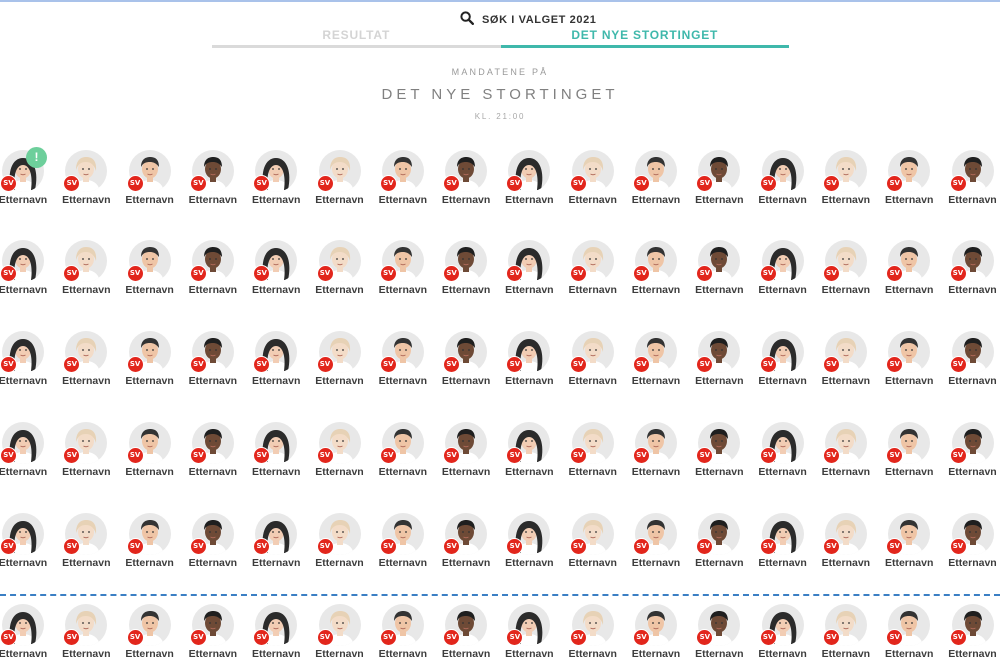 Image resolution: width=1000 pixels, height=669 pixels. I want to click on avatar-wrapper: SV, so click(719, 352).